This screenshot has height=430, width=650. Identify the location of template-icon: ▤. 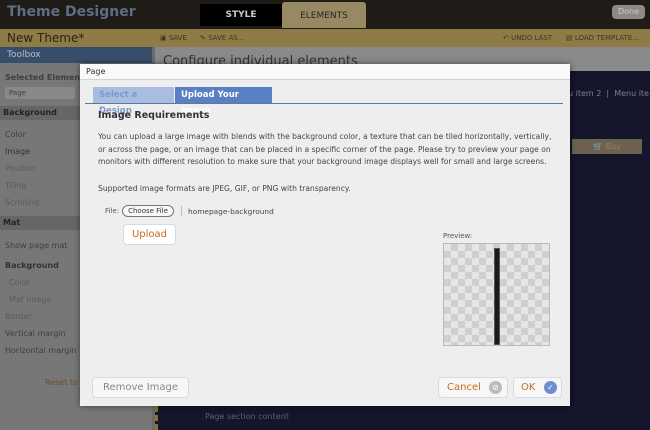
(570, 38).